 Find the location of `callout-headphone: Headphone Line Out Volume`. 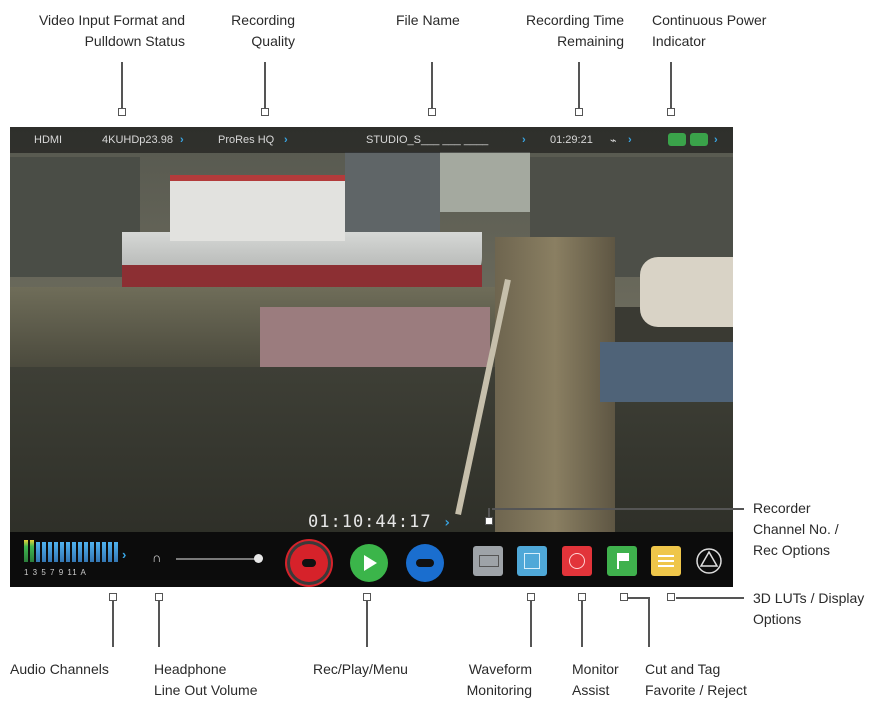

callout-headphone: Headphone Line Out Volume is located at coordinates (206, 679).